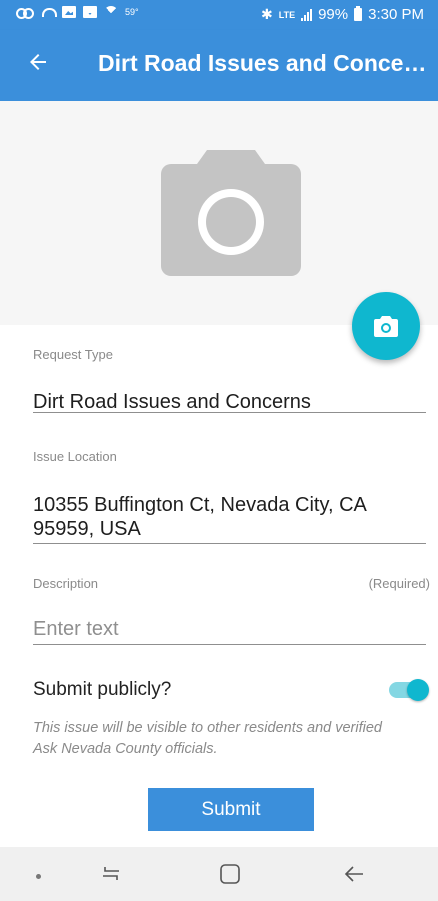 The height and width of the screenshot is (901, 438). What do you see at coordinates (333, 14) in the screenshot?
I see `battery-percent: 99%` at bounding box center [333, 14].